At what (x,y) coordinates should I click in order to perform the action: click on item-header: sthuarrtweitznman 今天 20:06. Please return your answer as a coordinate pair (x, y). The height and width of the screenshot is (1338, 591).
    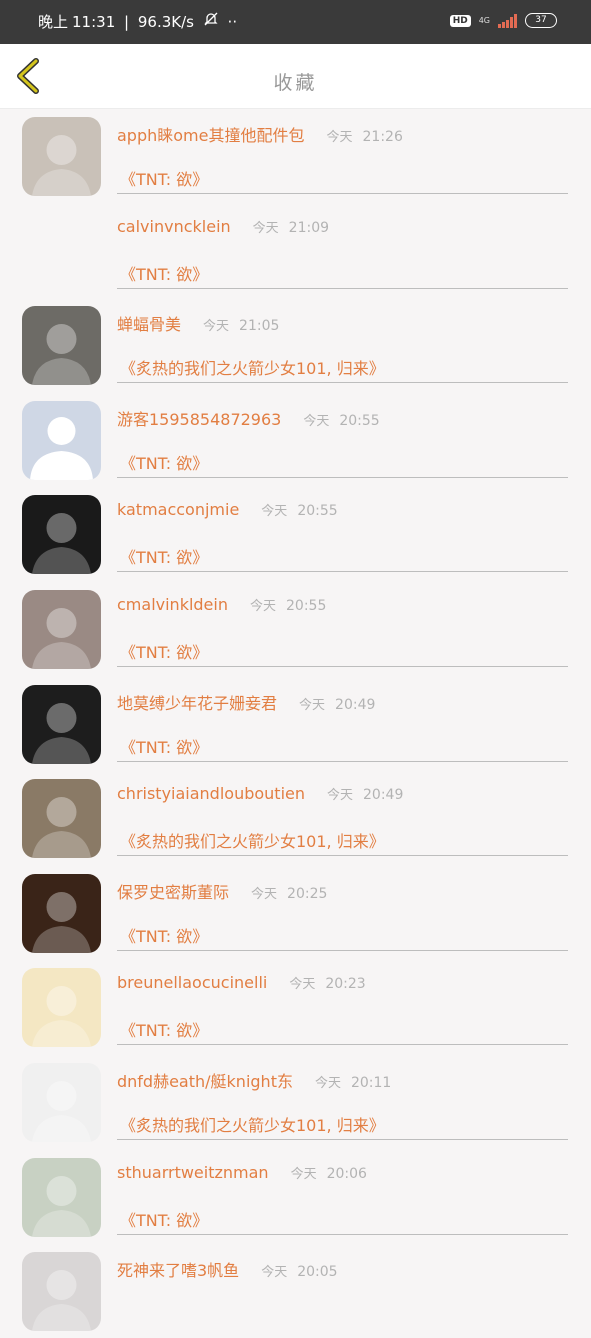
    Looking at the image, I should click on (242, 1172).